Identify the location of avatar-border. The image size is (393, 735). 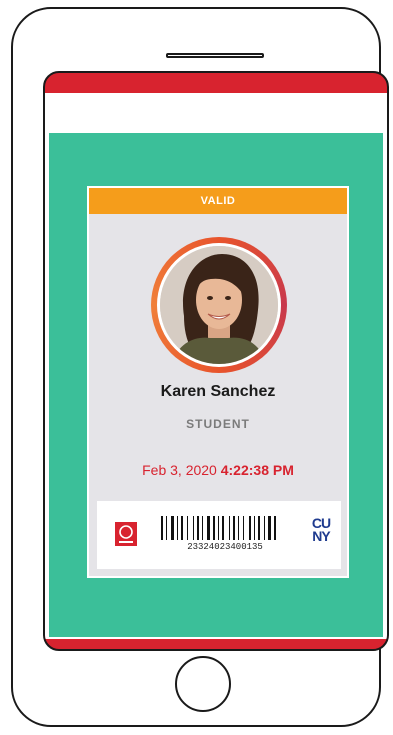
(219, 305).